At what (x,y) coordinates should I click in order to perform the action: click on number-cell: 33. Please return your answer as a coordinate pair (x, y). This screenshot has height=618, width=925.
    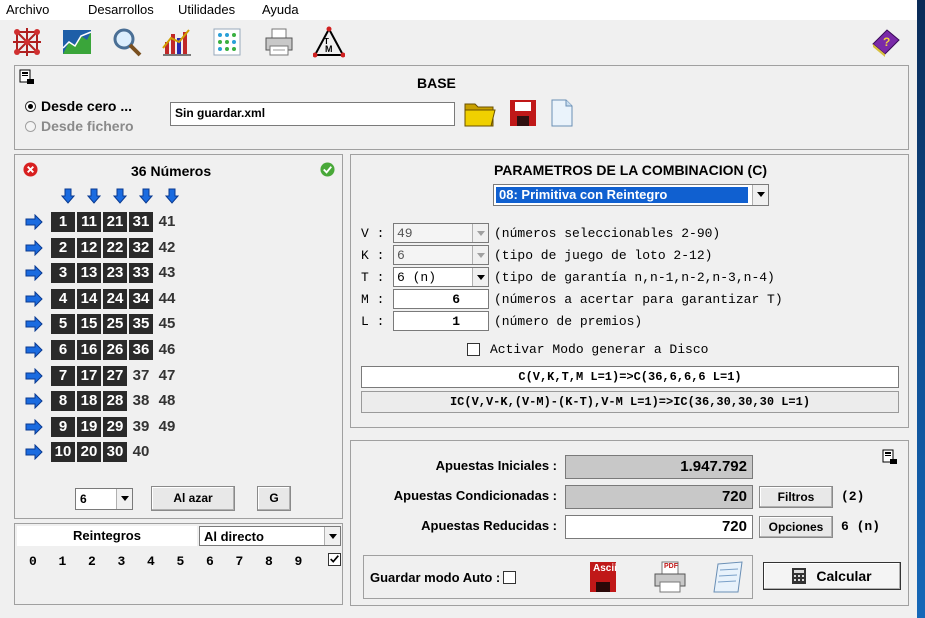
    Looking at the image, I should click on (141, 273).